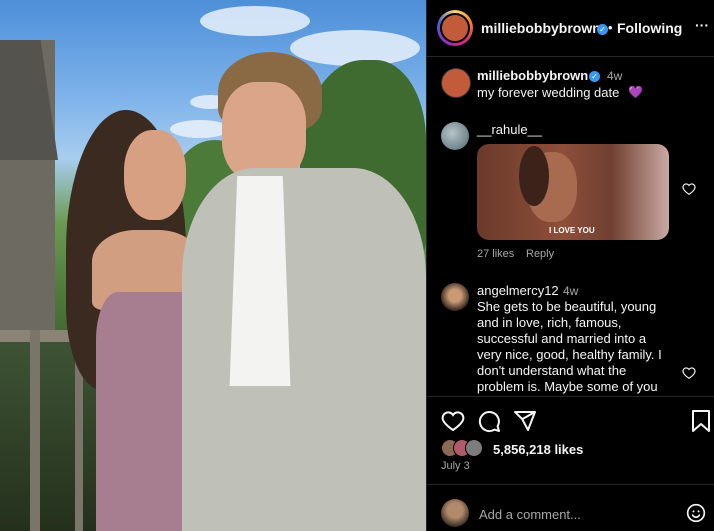 Image resolution: width=714 pixels, height=531 pixels. I want to click on add-comment-input, so click(579, 514).